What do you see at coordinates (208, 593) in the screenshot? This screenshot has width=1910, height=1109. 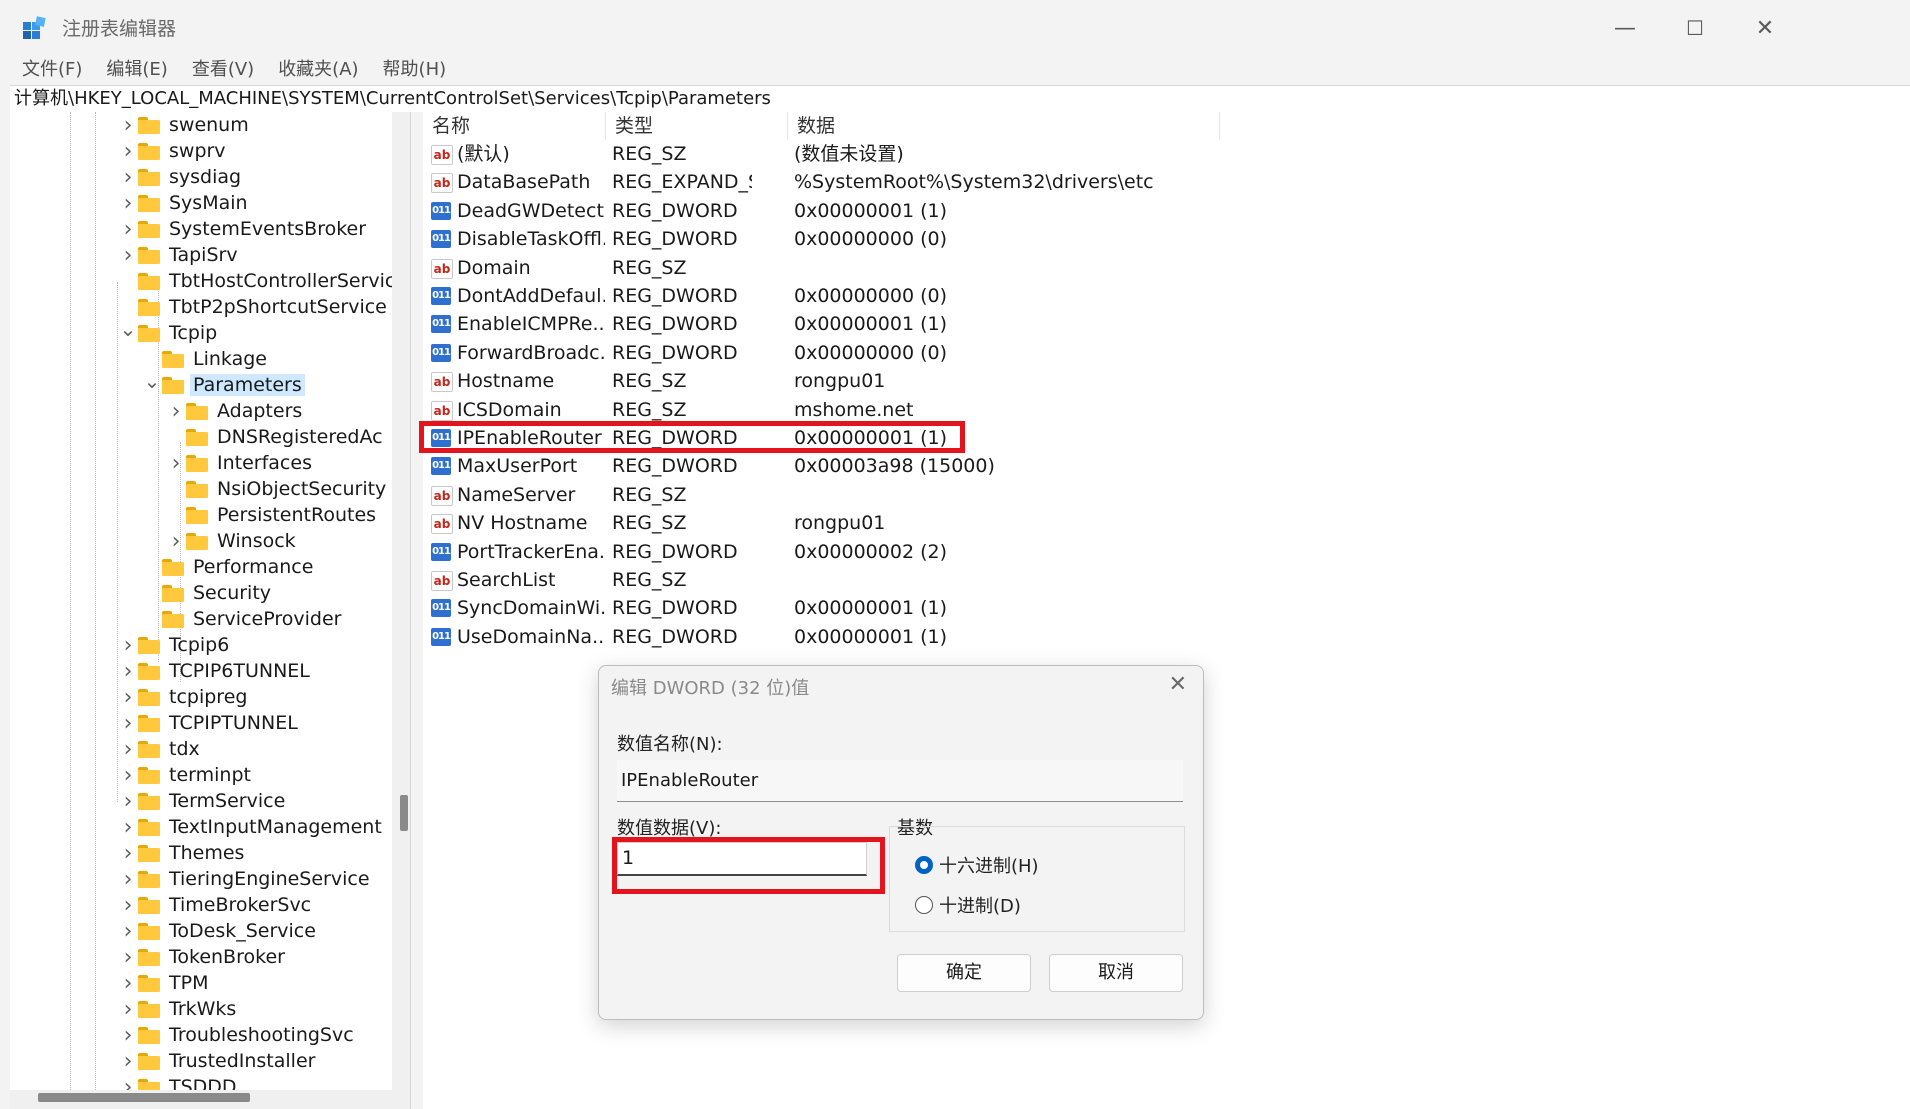 I see `tree-item: Security` at bounding box center [208, 593].